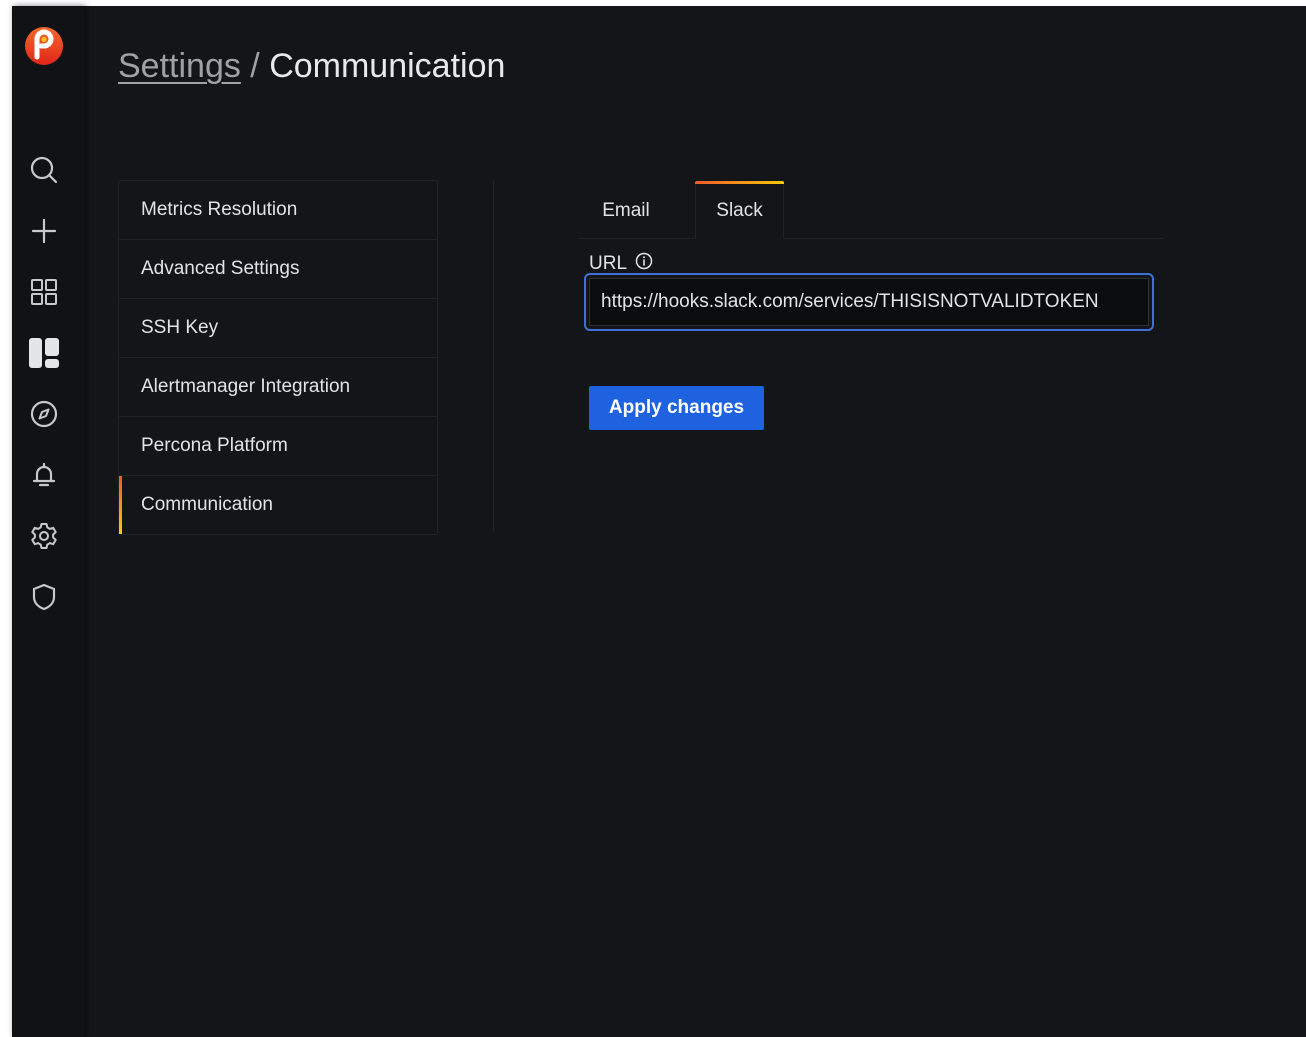  What do you see at coordinates (44, 536) in the screenshot?
I see `gear-icon` at bounding box center [44, 536].